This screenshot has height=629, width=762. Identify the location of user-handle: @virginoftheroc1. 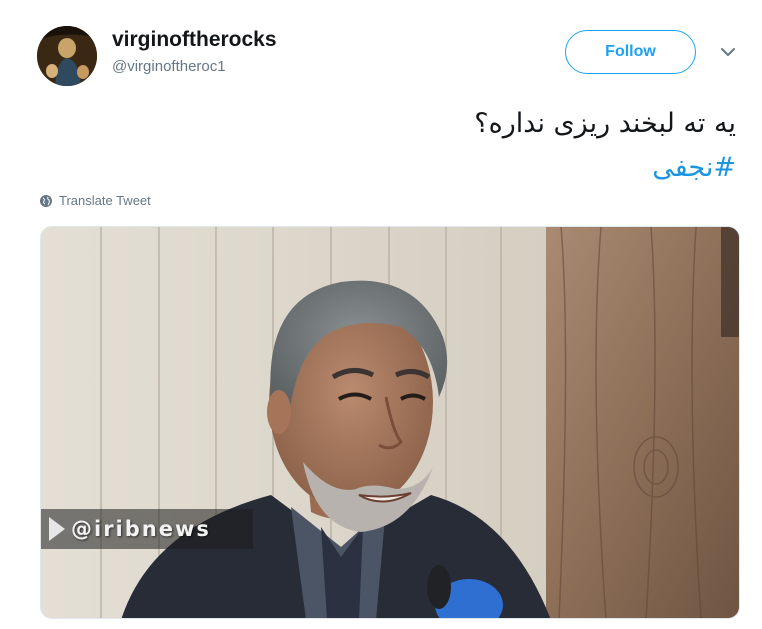
(194, 67).